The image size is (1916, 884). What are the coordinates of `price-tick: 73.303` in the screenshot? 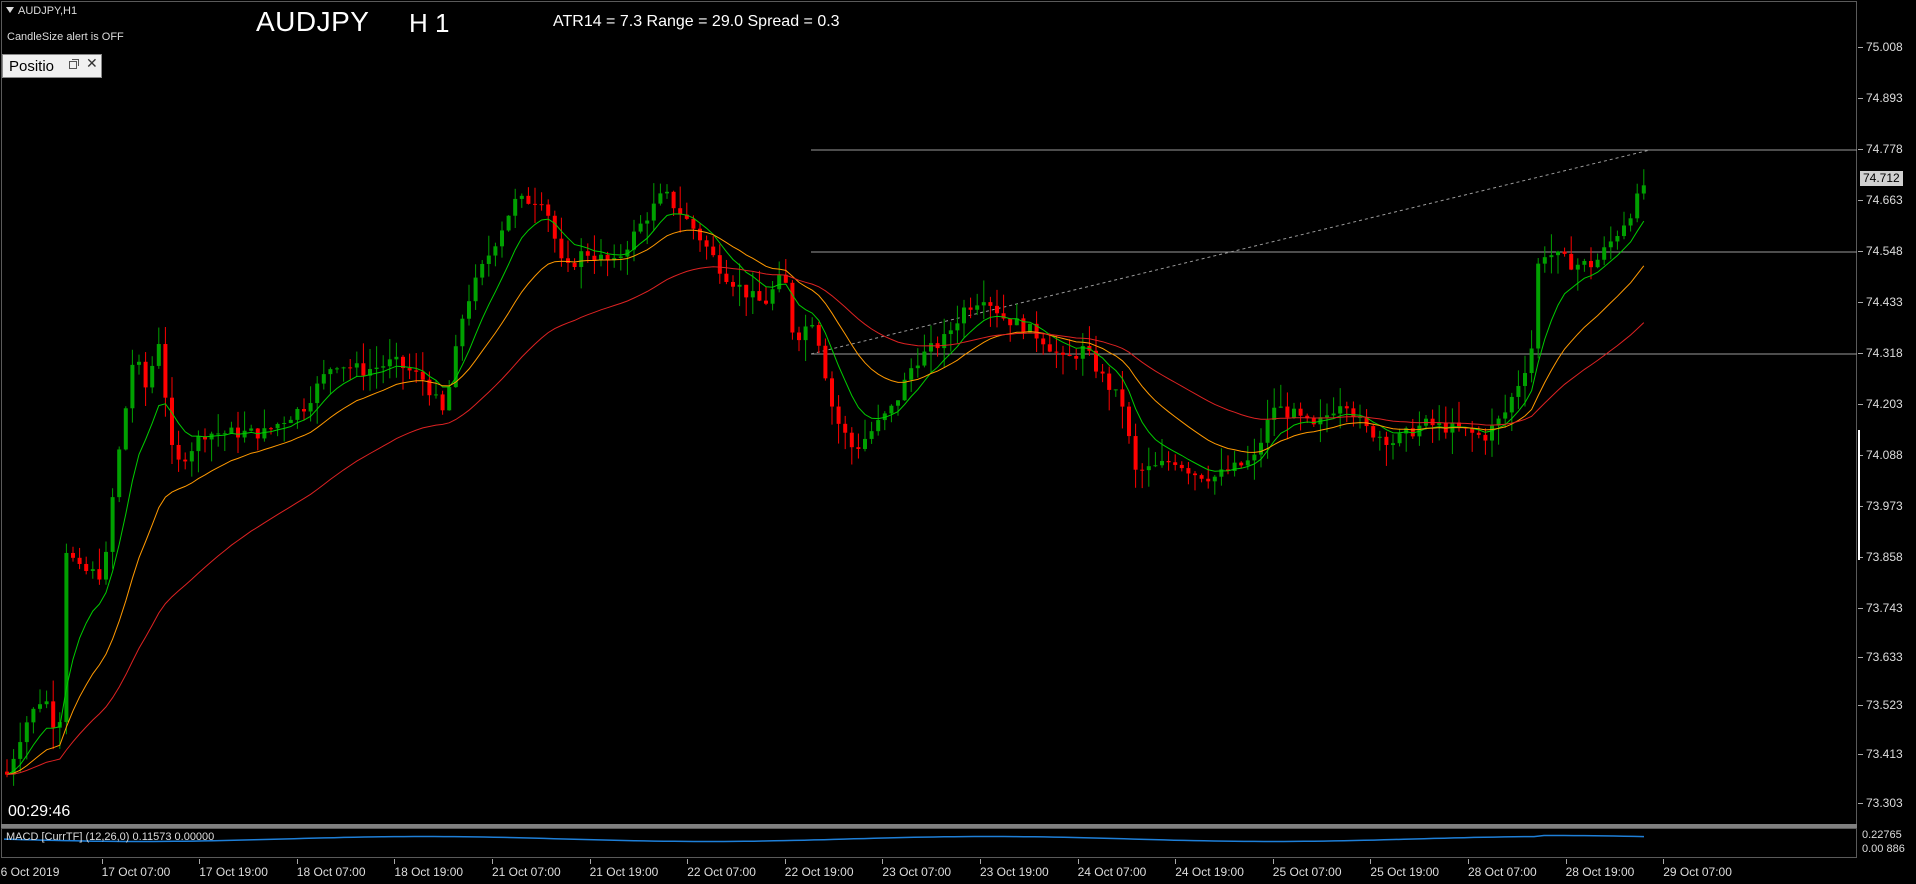 It's located at (1880, 803).